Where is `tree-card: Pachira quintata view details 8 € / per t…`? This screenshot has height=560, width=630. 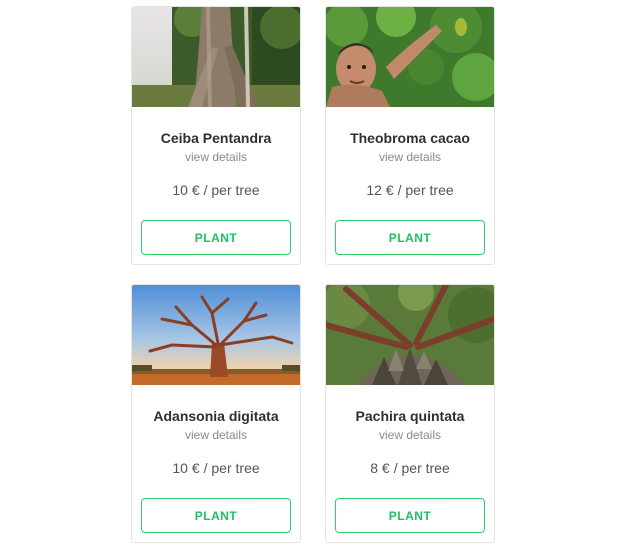 tree-card: Pachira quintata view details 8 € / per t… is located at coordinates (410, 413).